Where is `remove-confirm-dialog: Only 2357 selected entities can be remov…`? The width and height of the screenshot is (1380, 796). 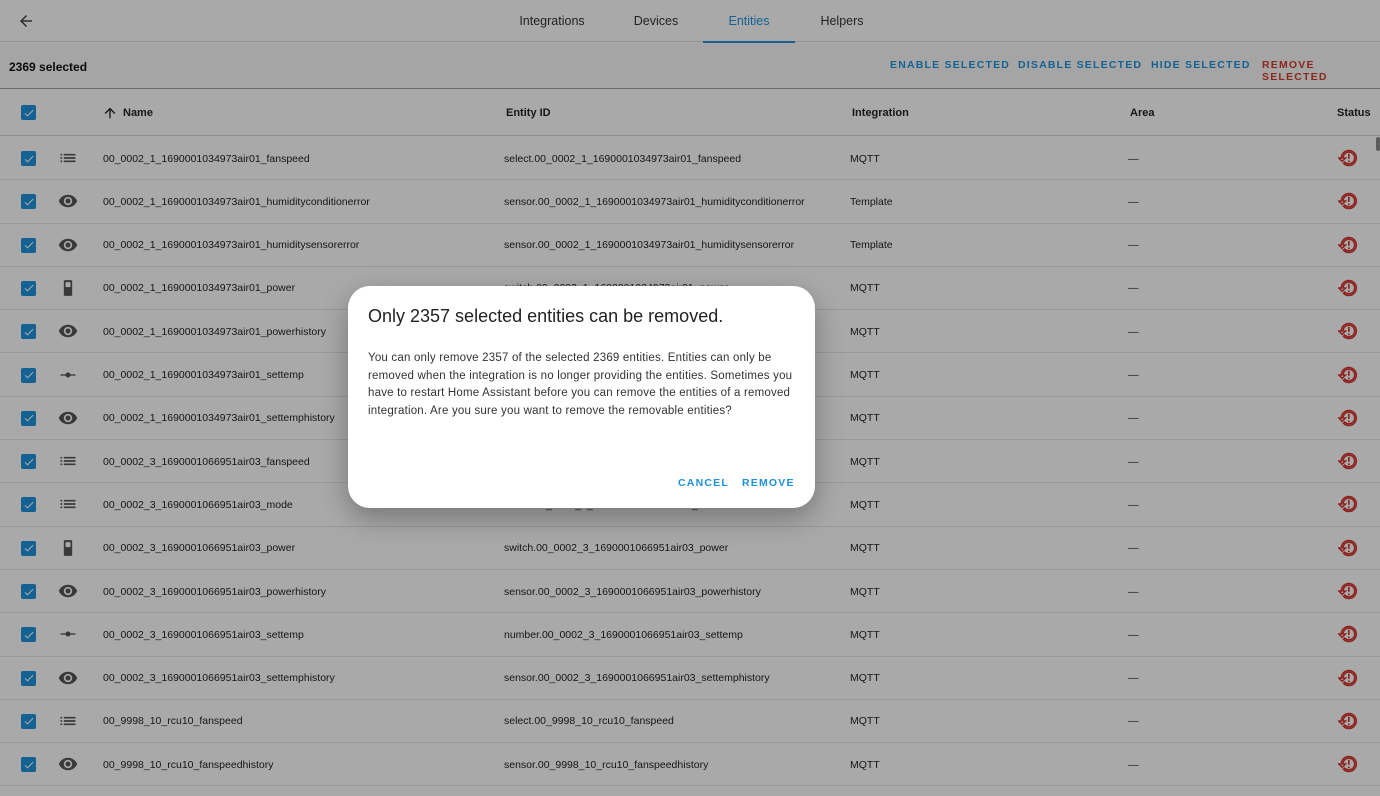
remove-confirm-dialog: Only 2357 selected entities can be remov… is located at coordinates (581, 397).